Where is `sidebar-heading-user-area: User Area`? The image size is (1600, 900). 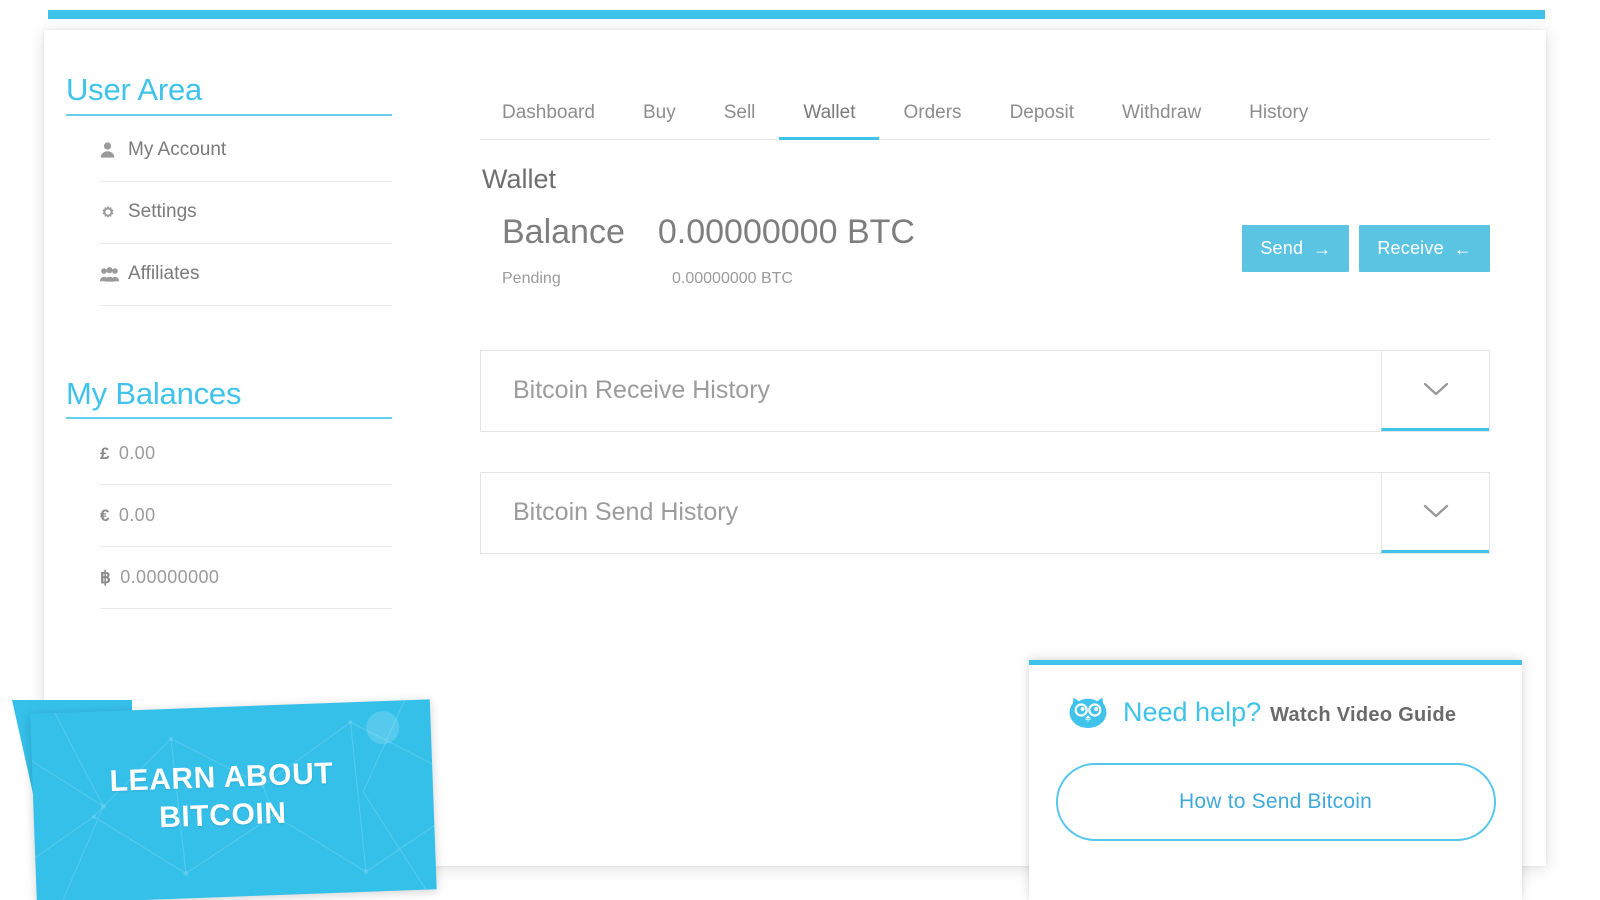 sidebar-heading-user-area: User Area is located at coordinates (229, 94).